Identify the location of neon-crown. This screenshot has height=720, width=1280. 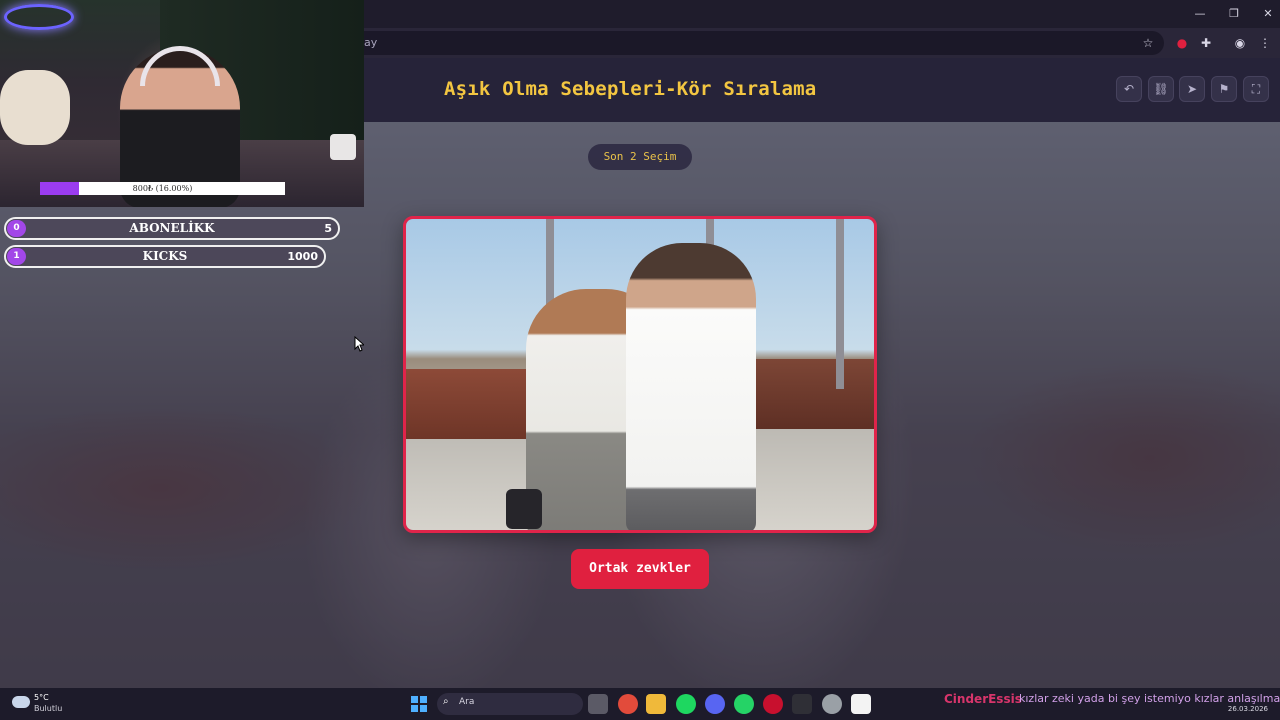
(39, 17).